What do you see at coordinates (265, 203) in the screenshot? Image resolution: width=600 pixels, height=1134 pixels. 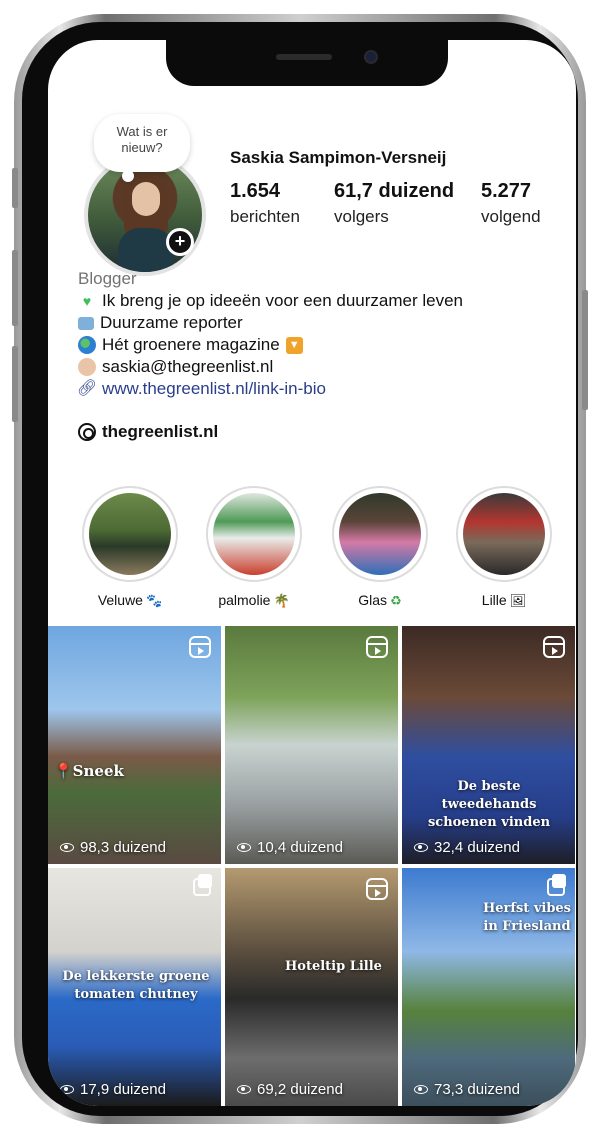 I see `posts-stat: 1.654 berichten` at bounding box center [265, 203].